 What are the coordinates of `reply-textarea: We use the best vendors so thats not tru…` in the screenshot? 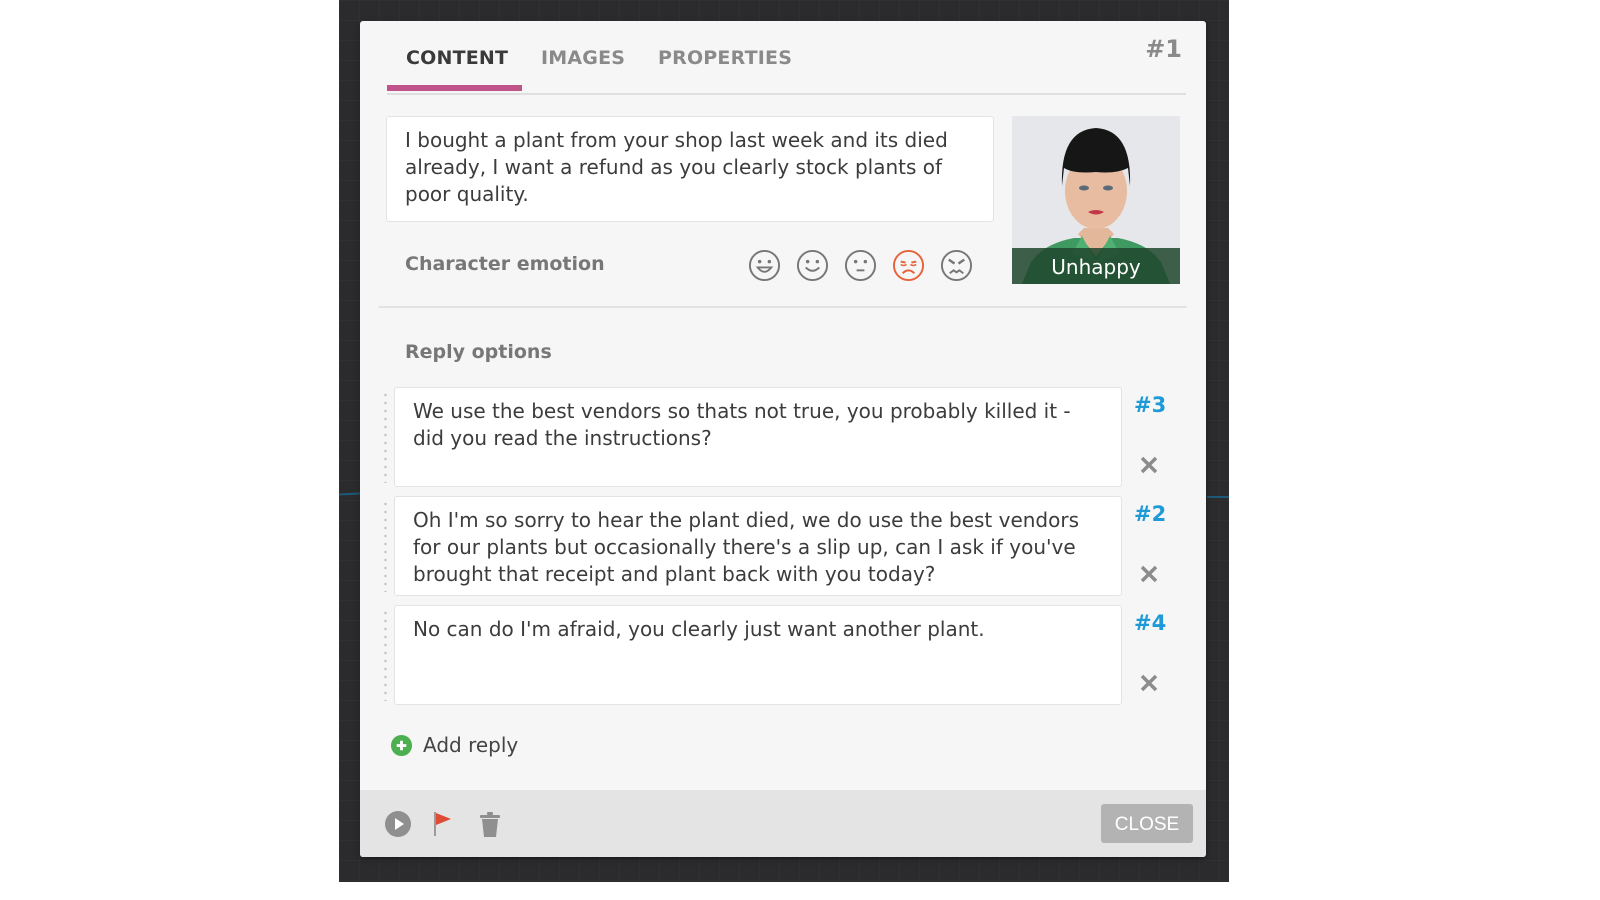 It's located at (758, 437).